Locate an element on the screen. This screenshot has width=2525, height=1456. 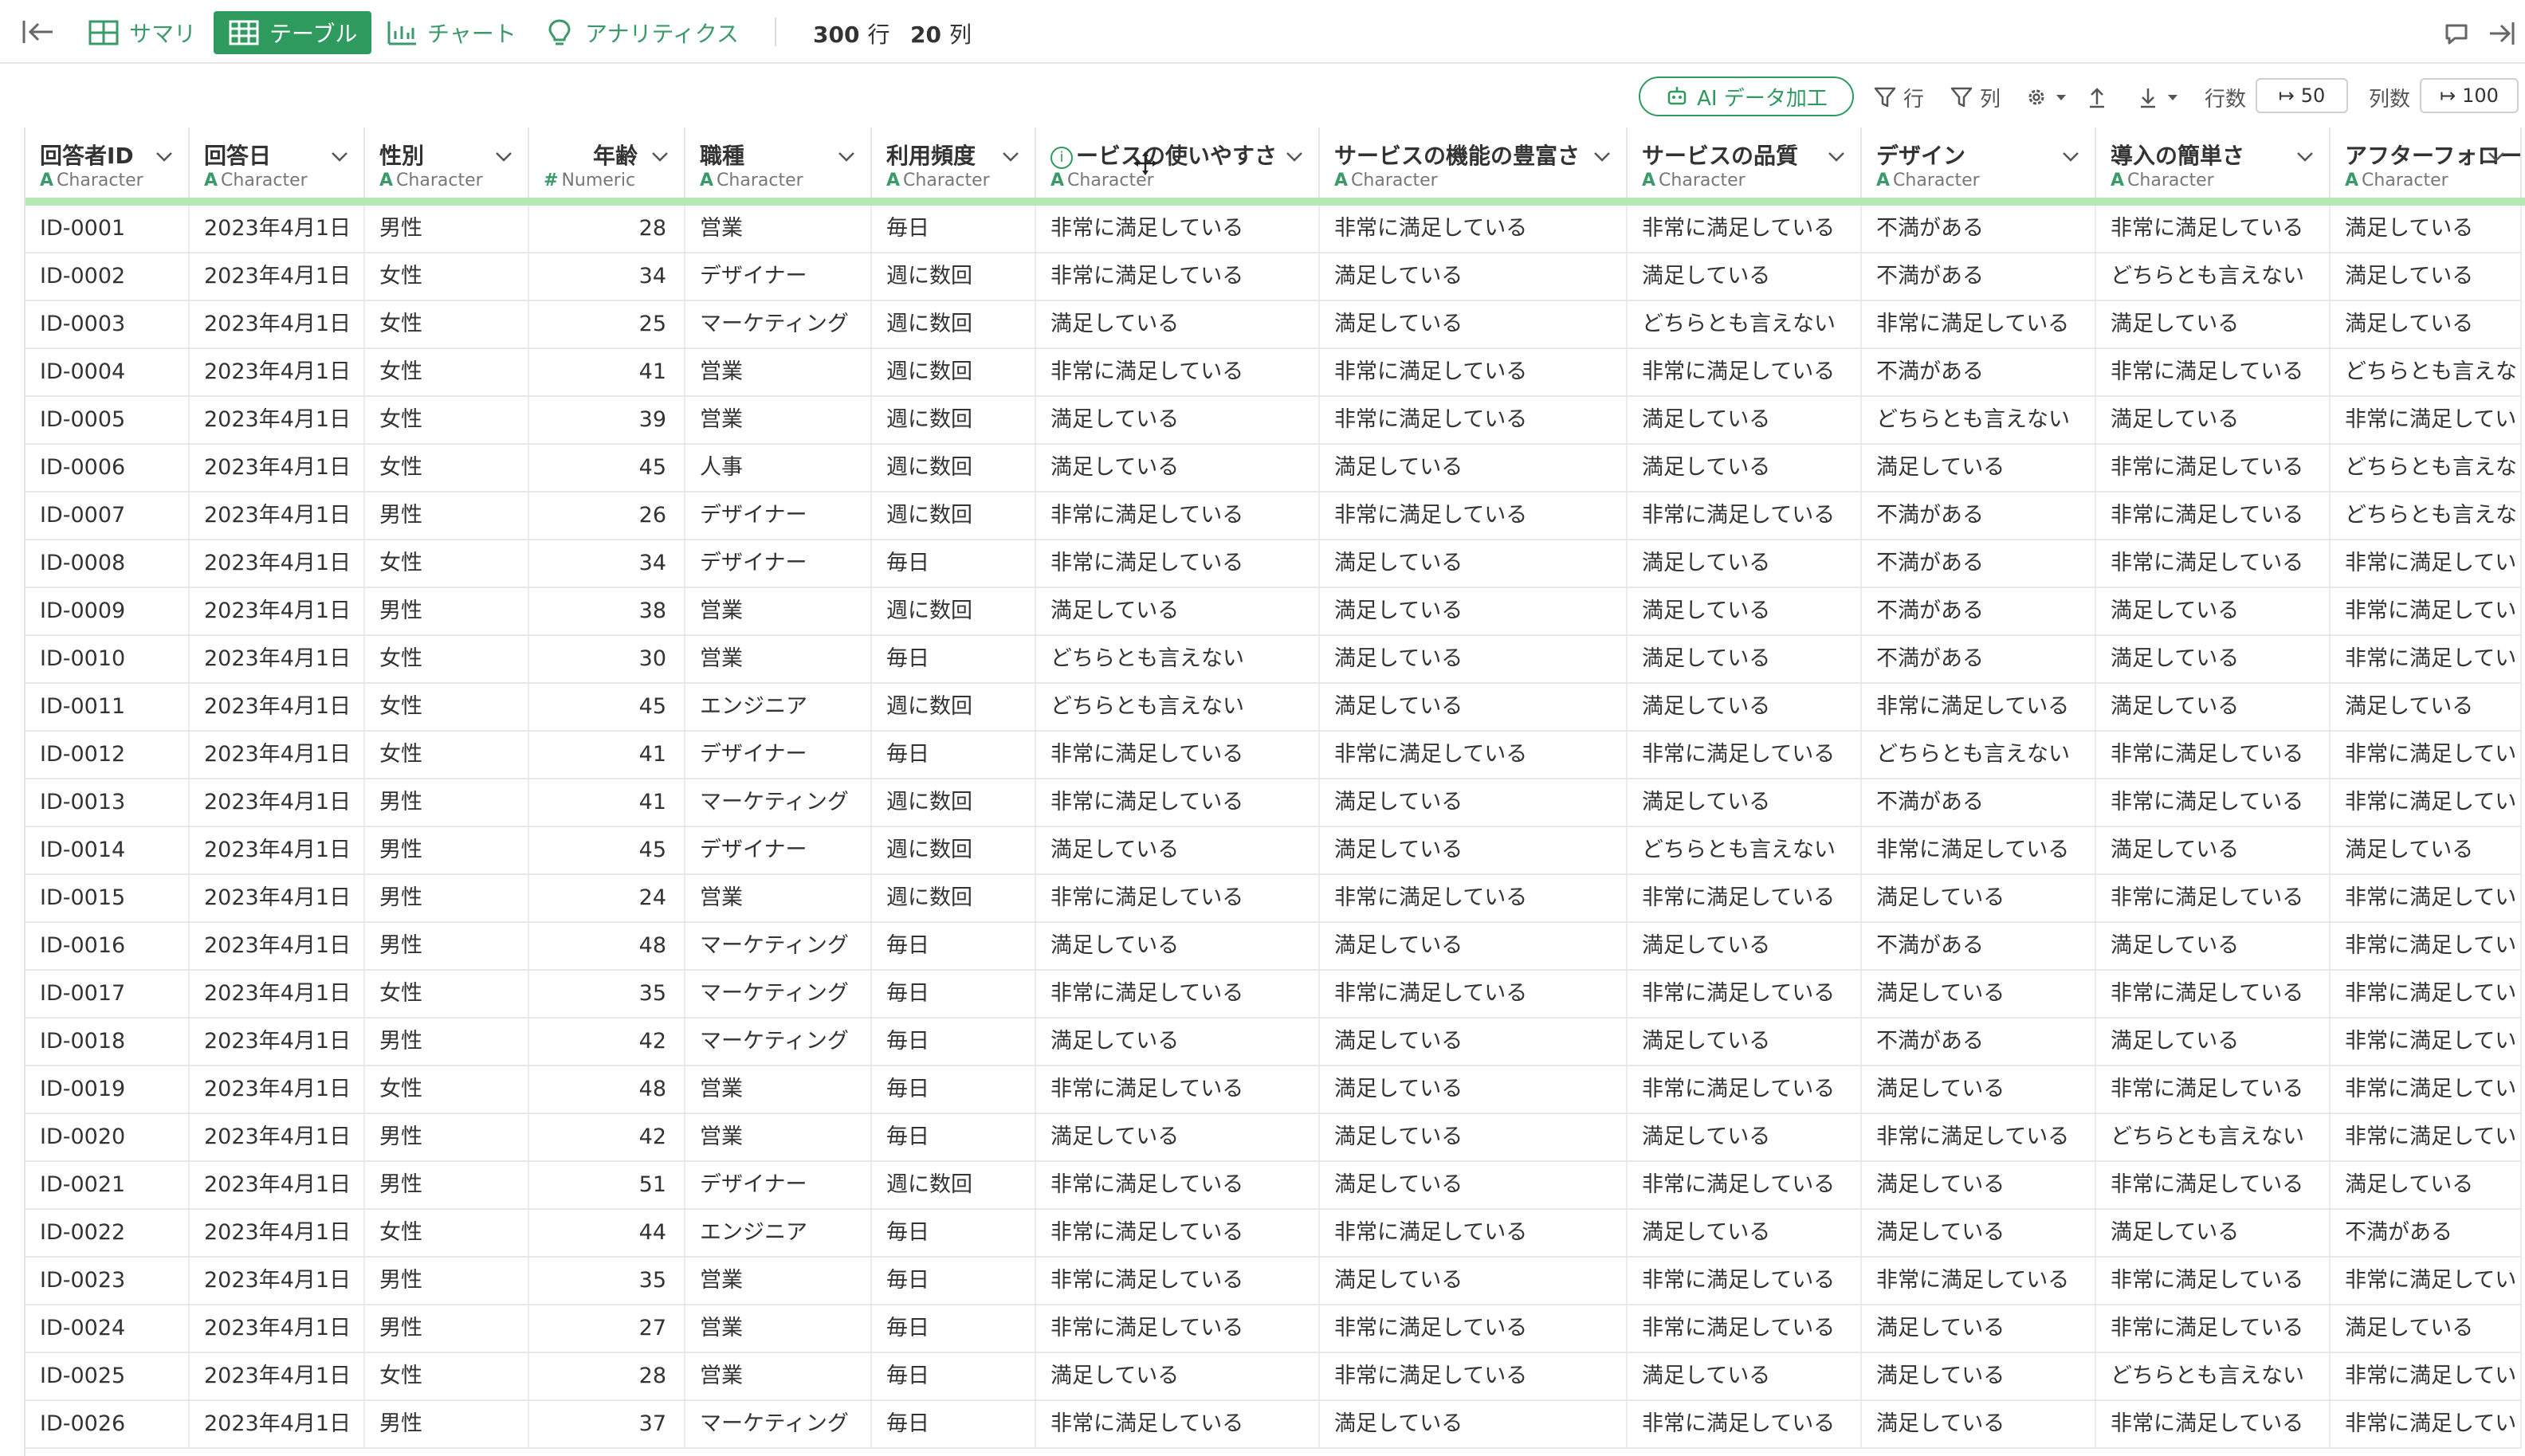
column-header: 回答日 A Character is located at coordinates (277, 163).